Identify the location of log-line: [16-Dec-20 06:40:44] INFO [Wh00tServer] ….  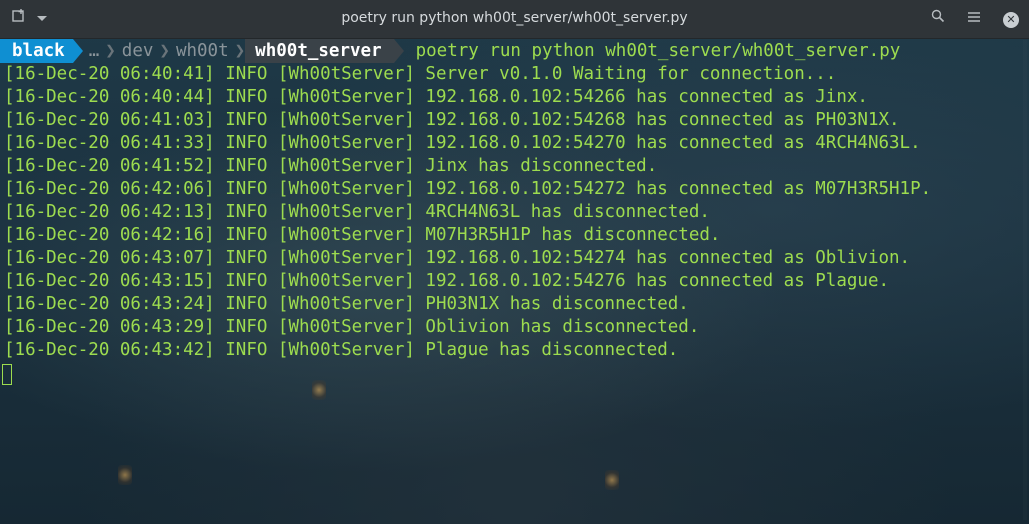
(436, 97).